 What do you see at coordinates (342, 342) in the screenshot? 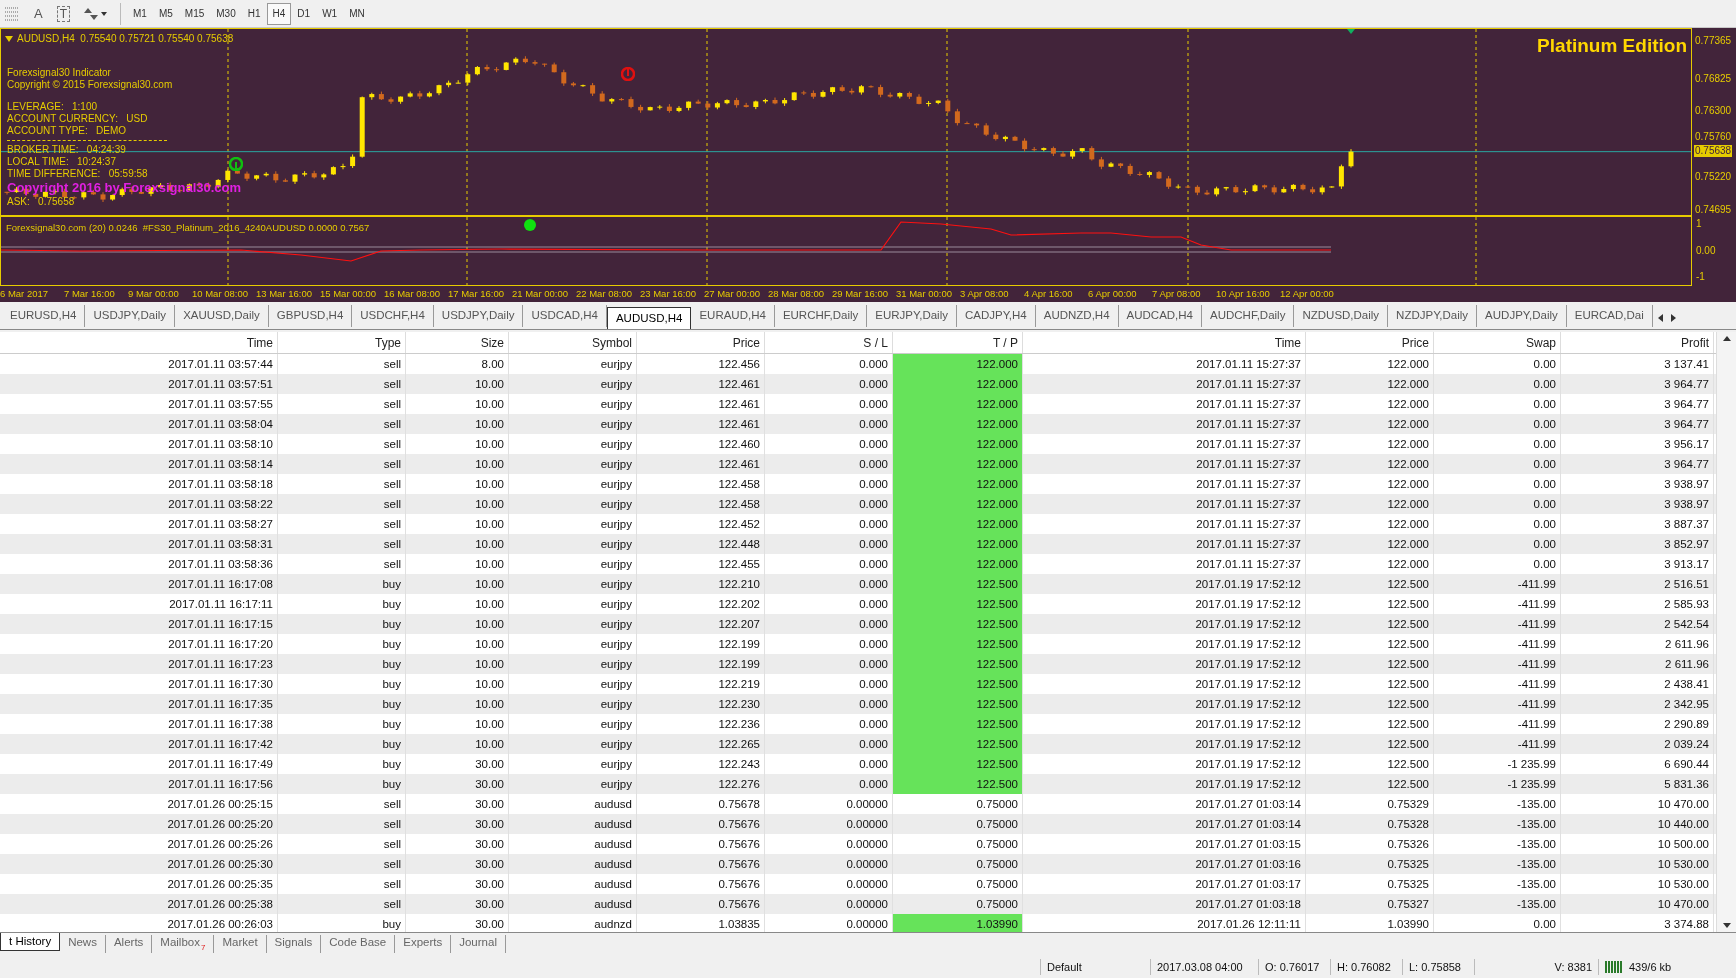
I see `column-header: Type` at bounding box center [342, 342].